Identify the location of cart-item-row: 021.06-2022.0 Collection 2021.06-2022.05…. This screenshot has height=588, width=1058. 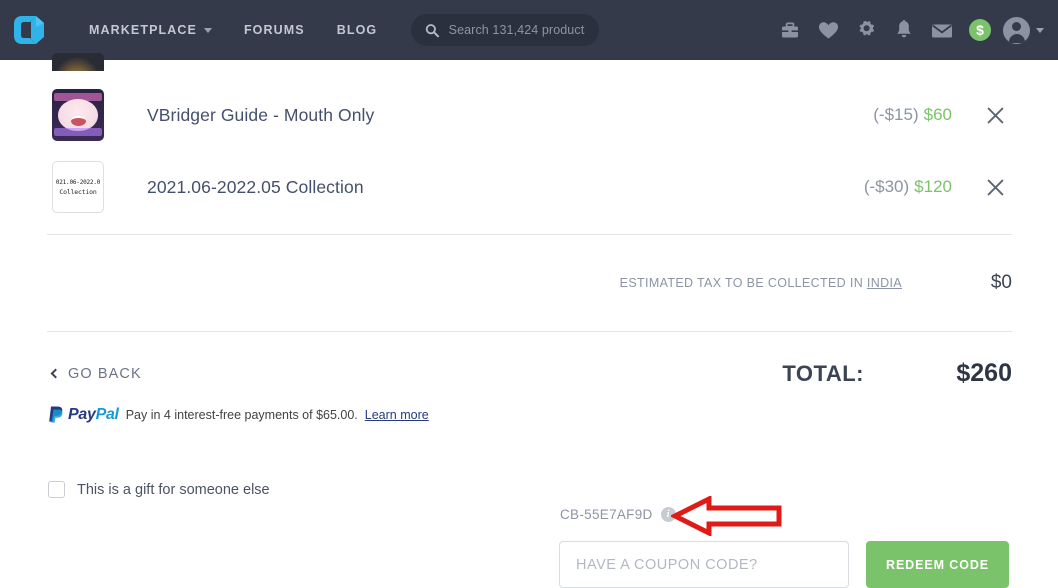
(532, 187).